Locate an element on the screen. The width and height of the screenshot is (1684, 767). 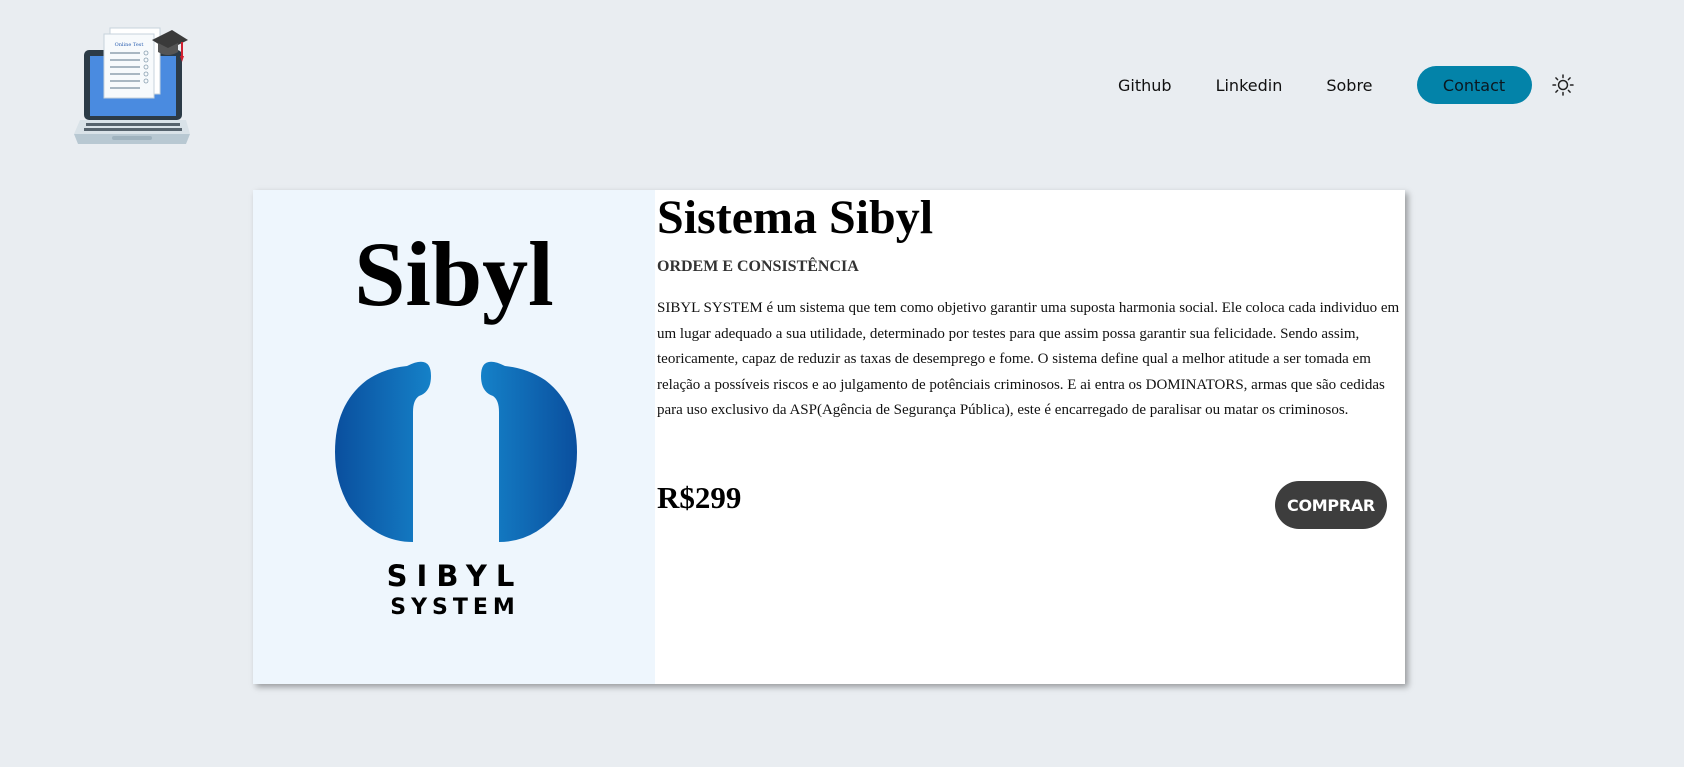
sibyl-emblem-icon is located at coordinates (456, 451).